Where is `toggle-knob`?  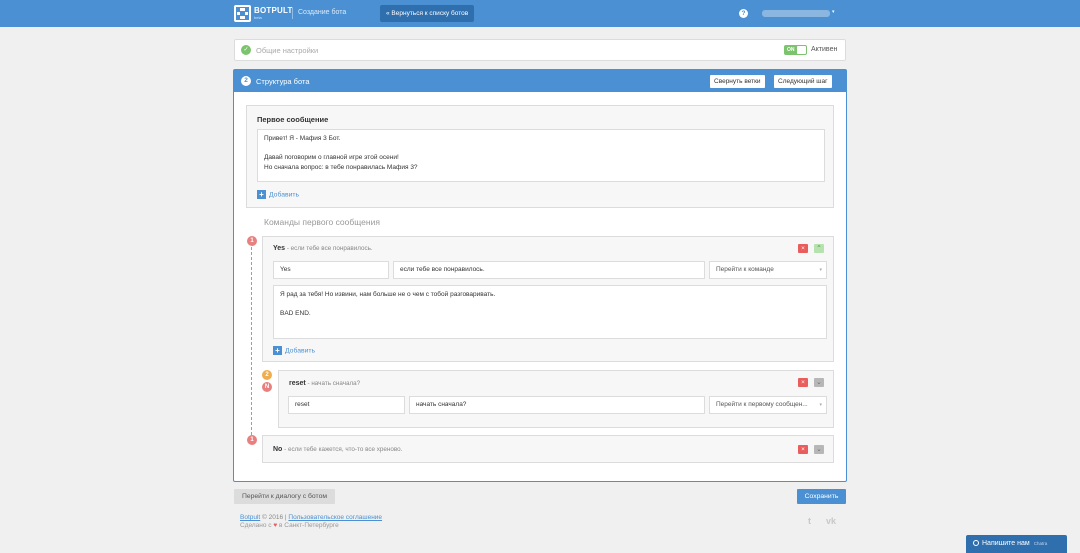
toggle-knob is located at coordinates (801, 50).